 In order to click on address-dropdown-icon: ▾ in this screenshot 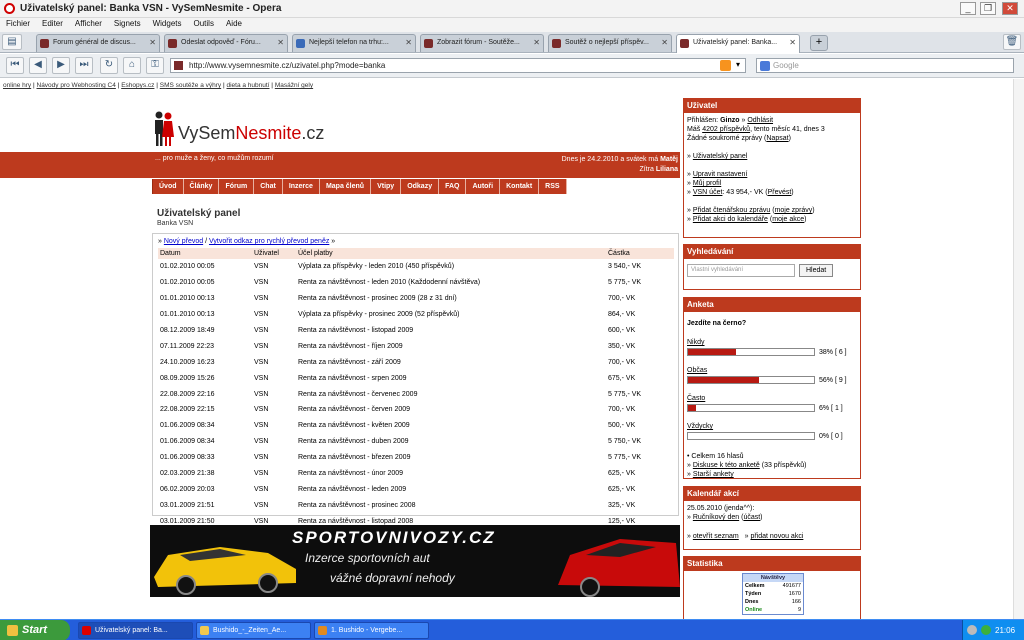, I will do `click(738, 64)`.